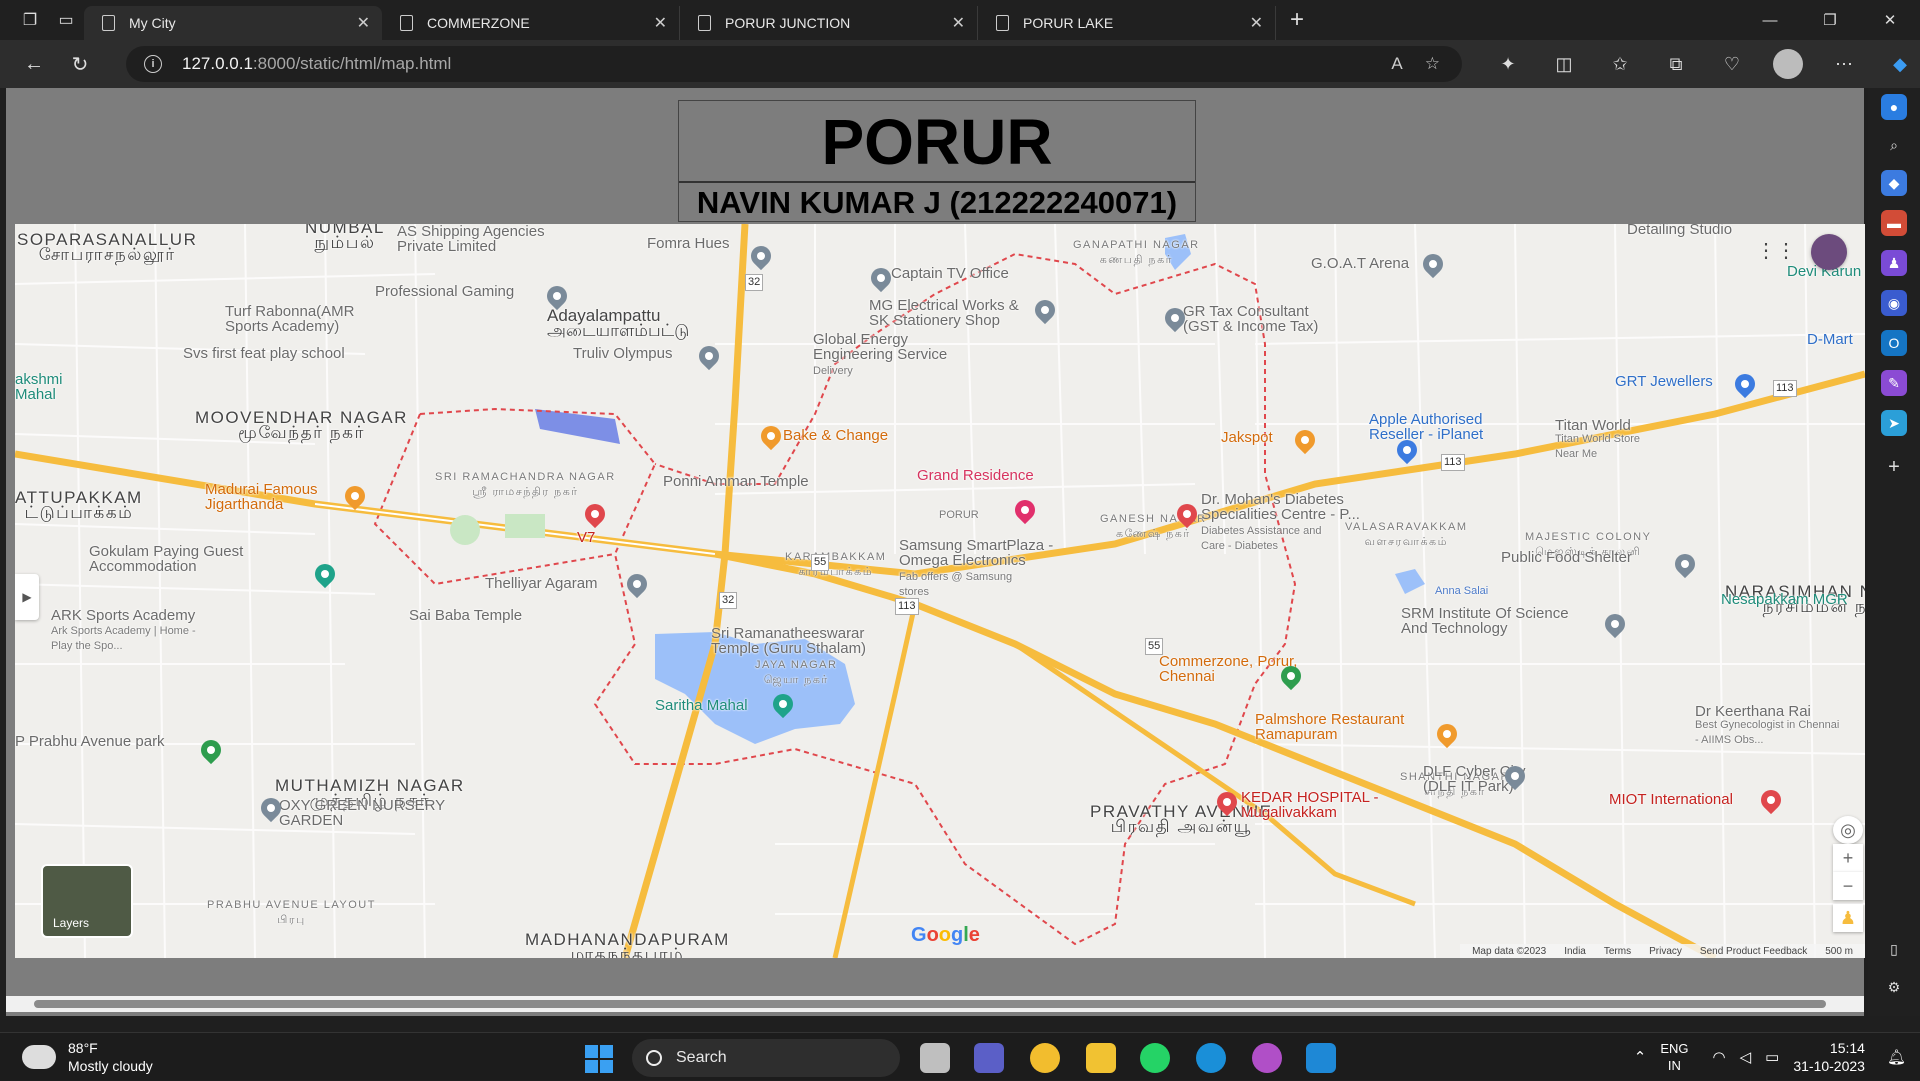  What do you see at coordinates (233, 23) in the screenshot?
I see `tab-my-city: My City ✕` at bounding box center [233, 23].